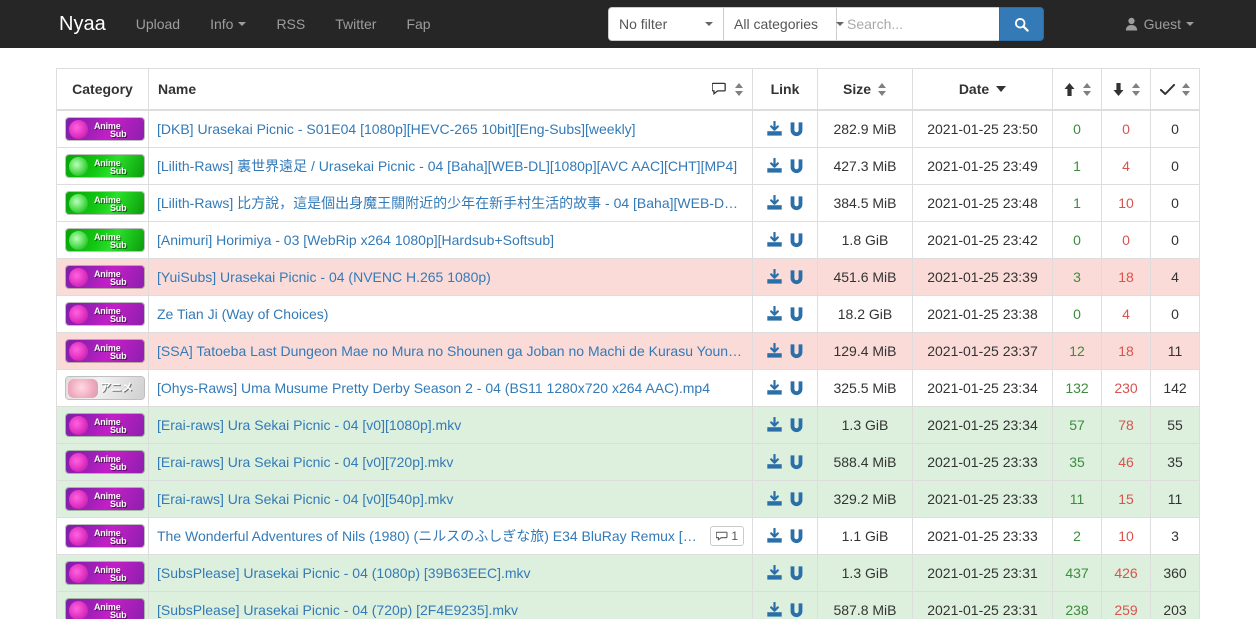 Image resolution: width=1256 pixels, height=619 pixels. Describe the element at coordinates (60, 24) in the screenshot. I see `brand-logo: Nyaa` at that location.